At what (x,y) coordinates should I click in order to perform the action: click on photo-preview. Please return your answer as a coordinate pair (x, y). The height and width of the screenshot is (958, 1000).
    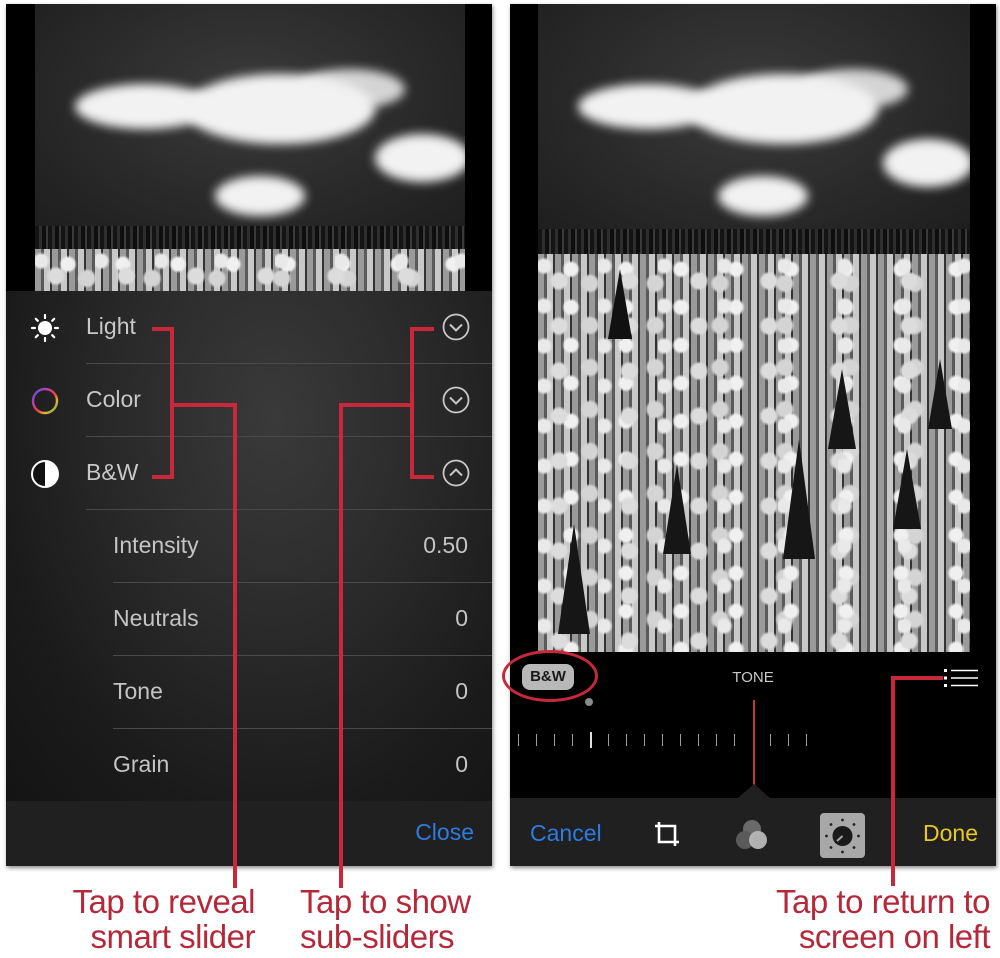
    Looking at the image, I should click on (250, 147).